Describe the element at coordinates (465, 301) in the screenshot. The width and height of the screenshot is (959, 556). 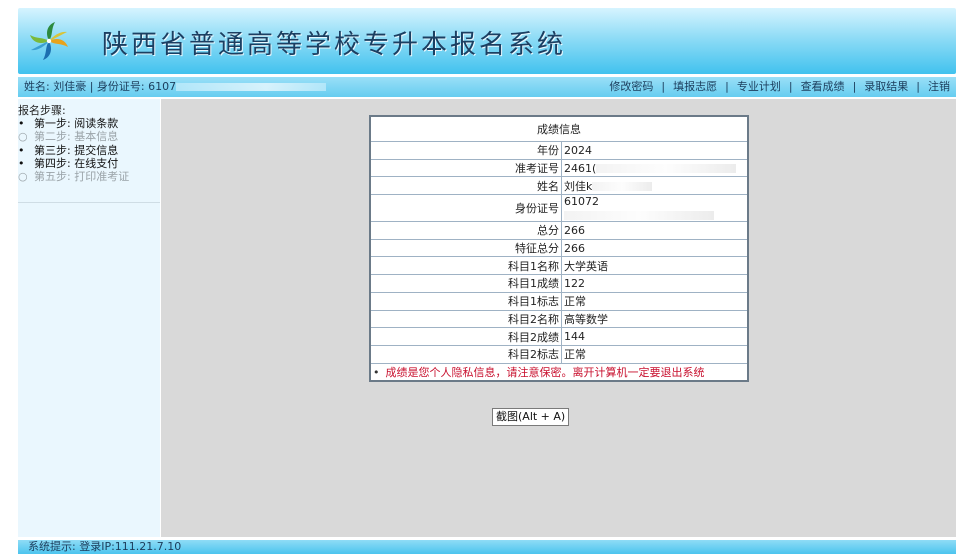
I see `row-label: 科目1标志` at that location.